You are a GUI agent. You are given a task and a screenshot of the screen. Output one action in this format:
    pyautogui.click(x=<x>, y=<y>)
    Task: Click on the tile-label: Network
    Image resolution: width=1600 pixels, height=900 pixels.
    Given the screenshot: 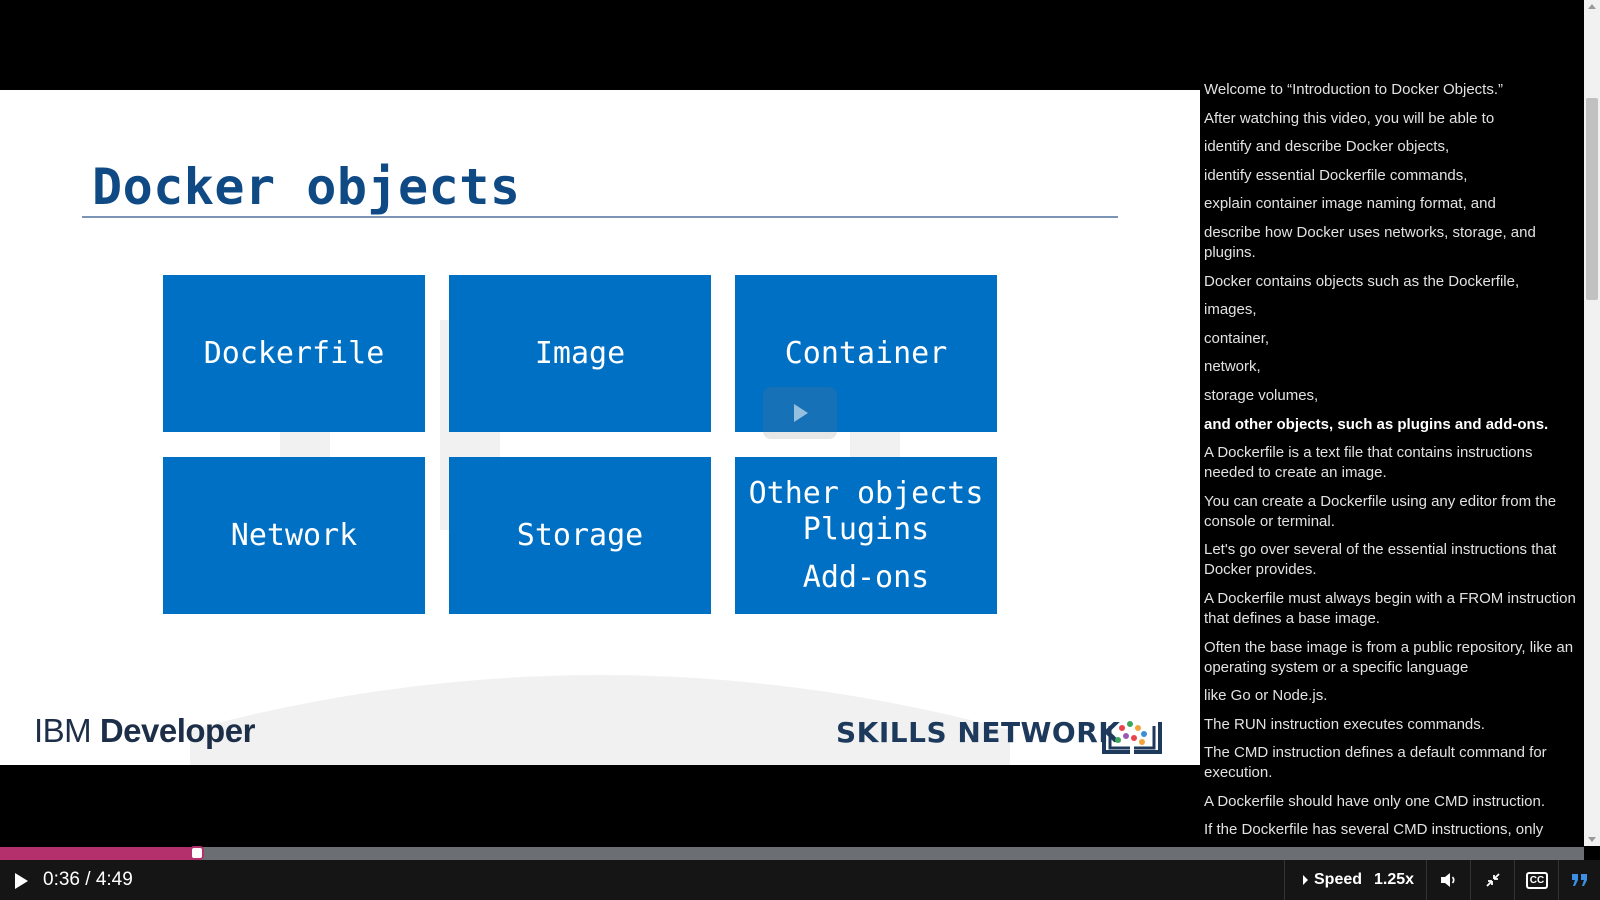 What is the action you would take?
    pyautogui.click(x=294, y=535)
    